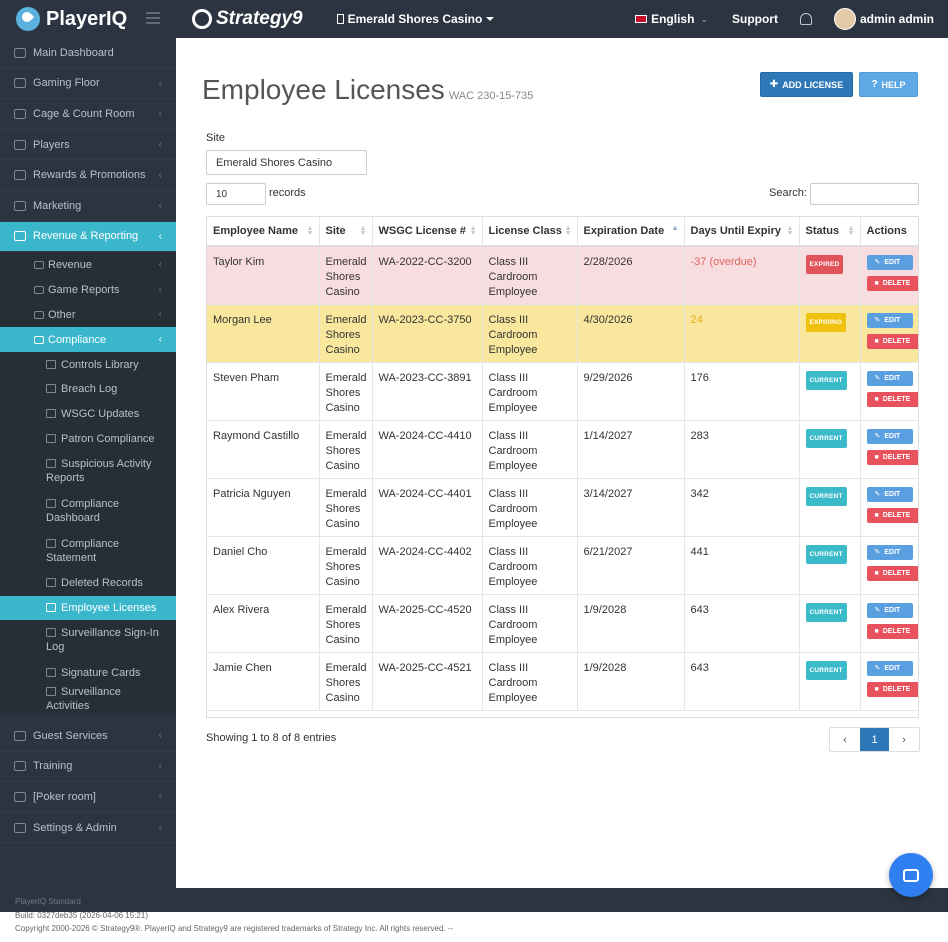  I want to click on page-title-text: Employee Licenses, so click(323, 89).